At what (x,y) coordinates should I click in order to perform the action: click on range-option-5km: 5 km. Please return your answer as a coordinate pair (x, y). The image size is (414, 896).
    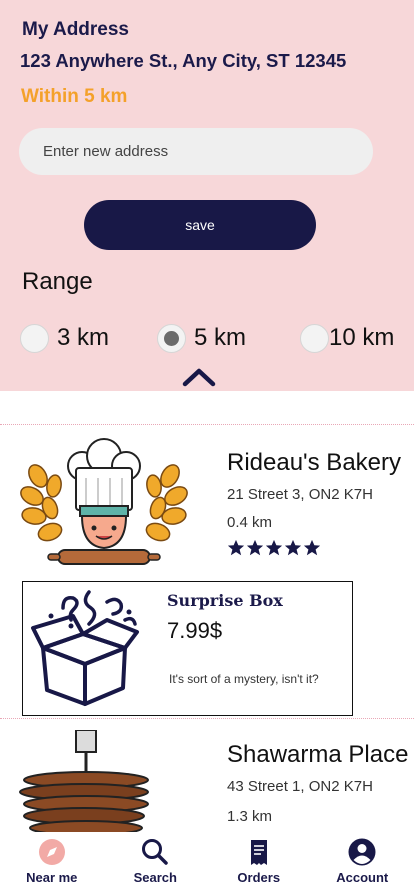
    Looking at the image, I should click on (201, 338).